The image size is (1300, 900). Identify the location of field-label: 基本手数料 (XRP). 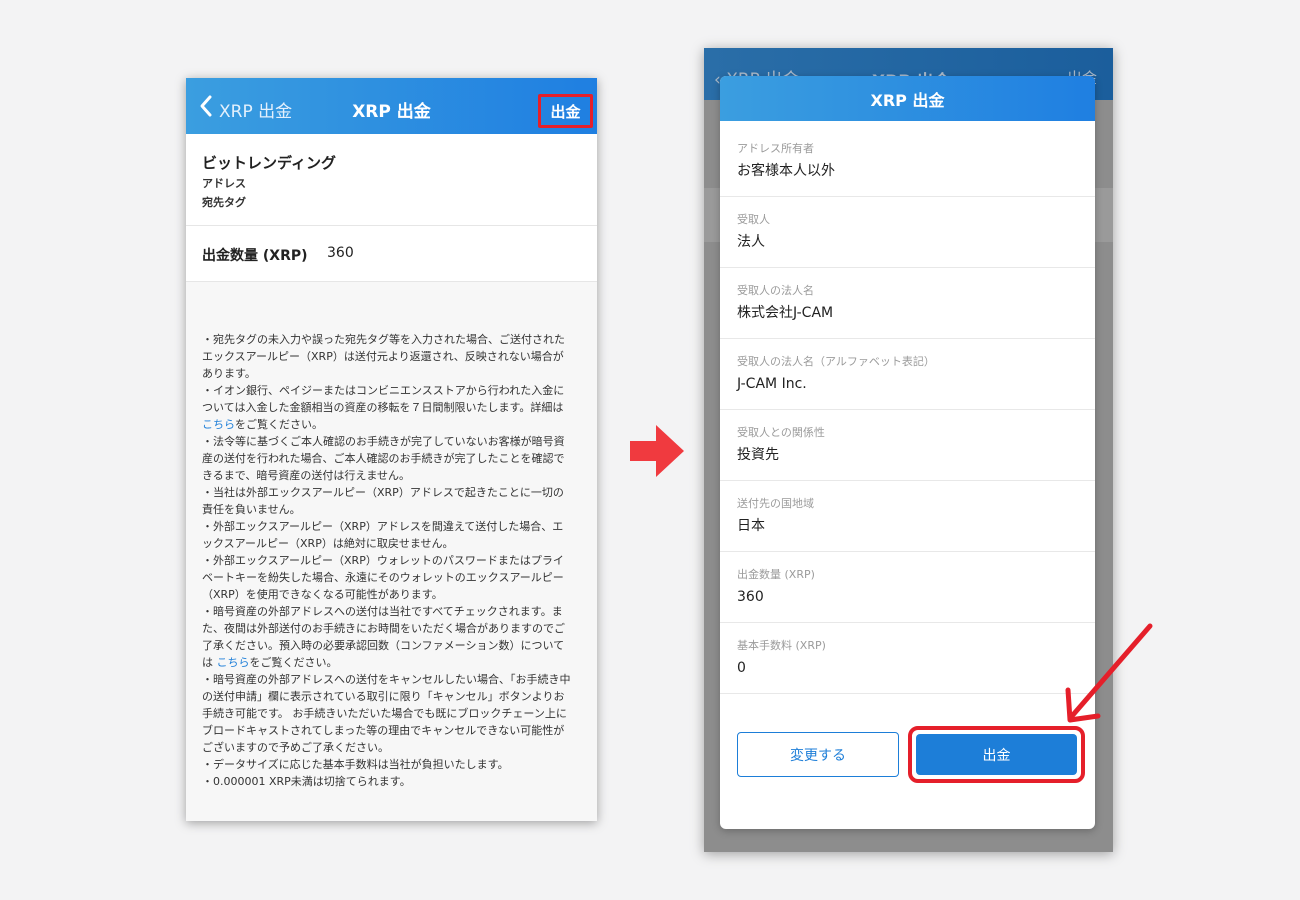
(781, 645).